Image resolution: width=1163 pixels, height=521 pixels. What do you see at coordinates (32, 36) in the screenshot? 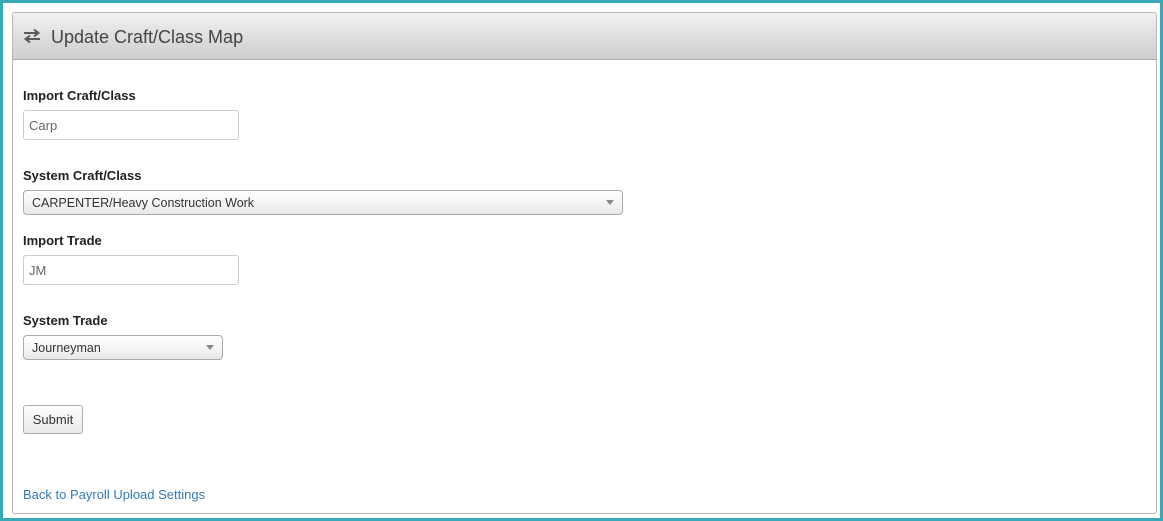
I see `exchange-arrows-icon` at bounding box center [32, 36].